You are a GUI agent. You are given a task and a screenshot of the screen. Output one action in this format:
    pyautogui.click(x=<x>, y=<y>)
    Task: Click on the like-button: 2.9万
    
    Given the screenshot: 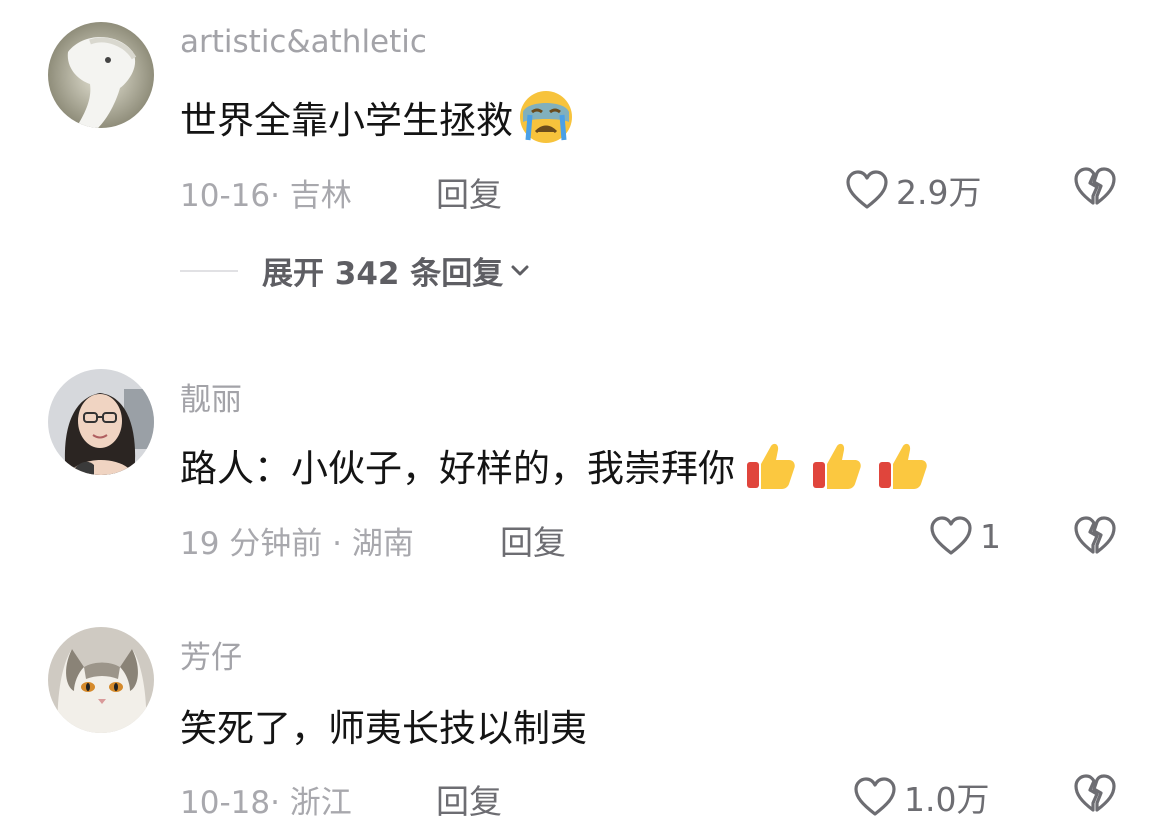 What is the action you would take?
    pyautogui.click(x=912, y=190)
    